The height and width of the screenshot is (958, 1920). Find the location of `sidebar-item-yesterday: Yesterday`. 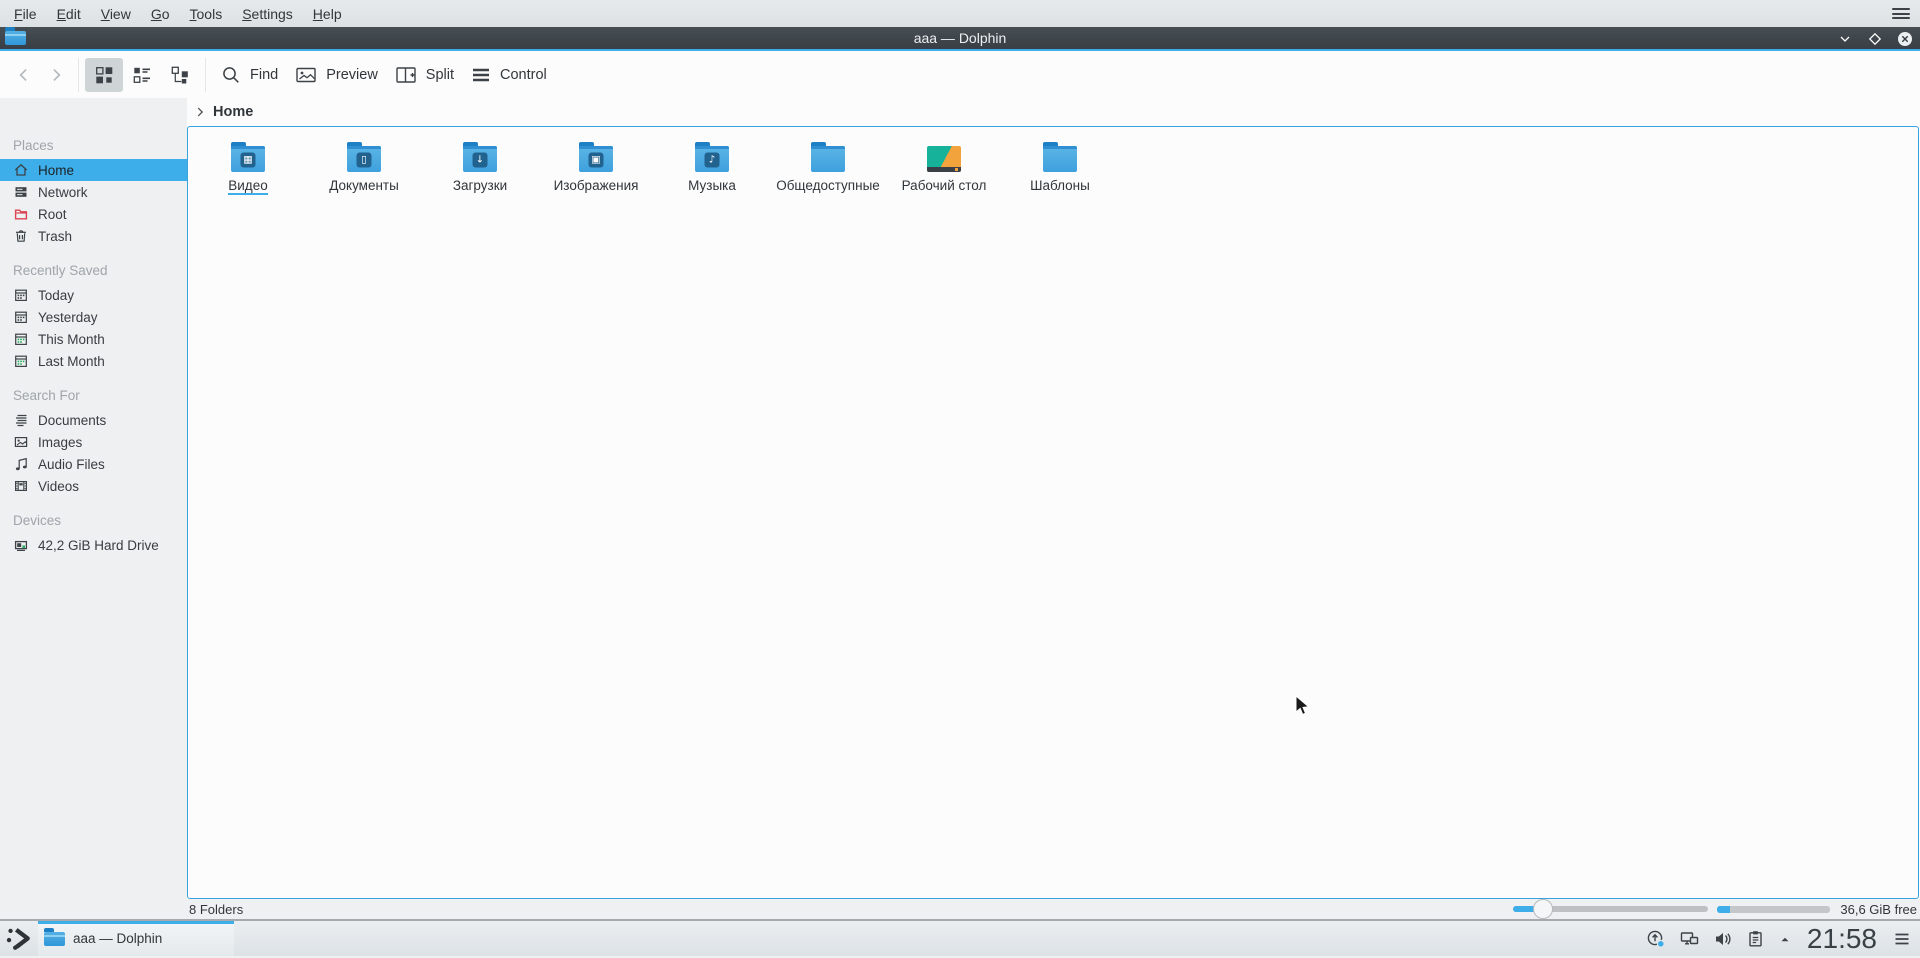

sidebar-item-yesterday: Yesterday is located at coordinates (93, 317).